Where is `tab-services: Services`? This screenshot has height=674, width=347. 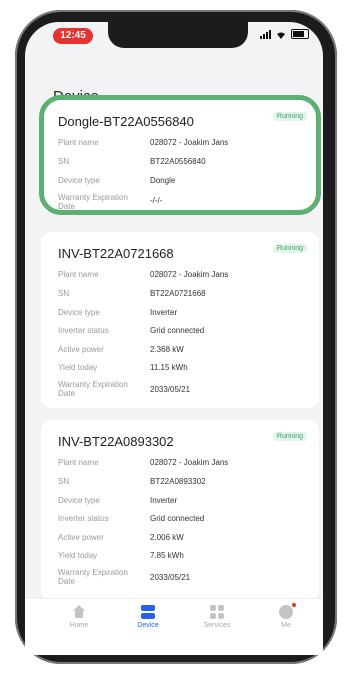 tab-services: Services is located at coordinates (217, 617).